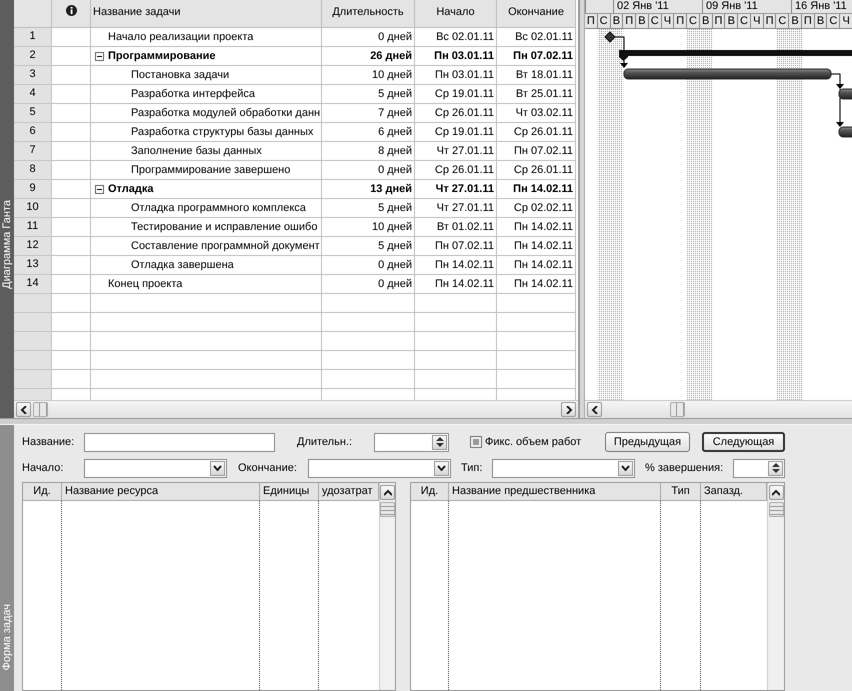  I want to click on column-header: удозатрат, so click(349, 492).